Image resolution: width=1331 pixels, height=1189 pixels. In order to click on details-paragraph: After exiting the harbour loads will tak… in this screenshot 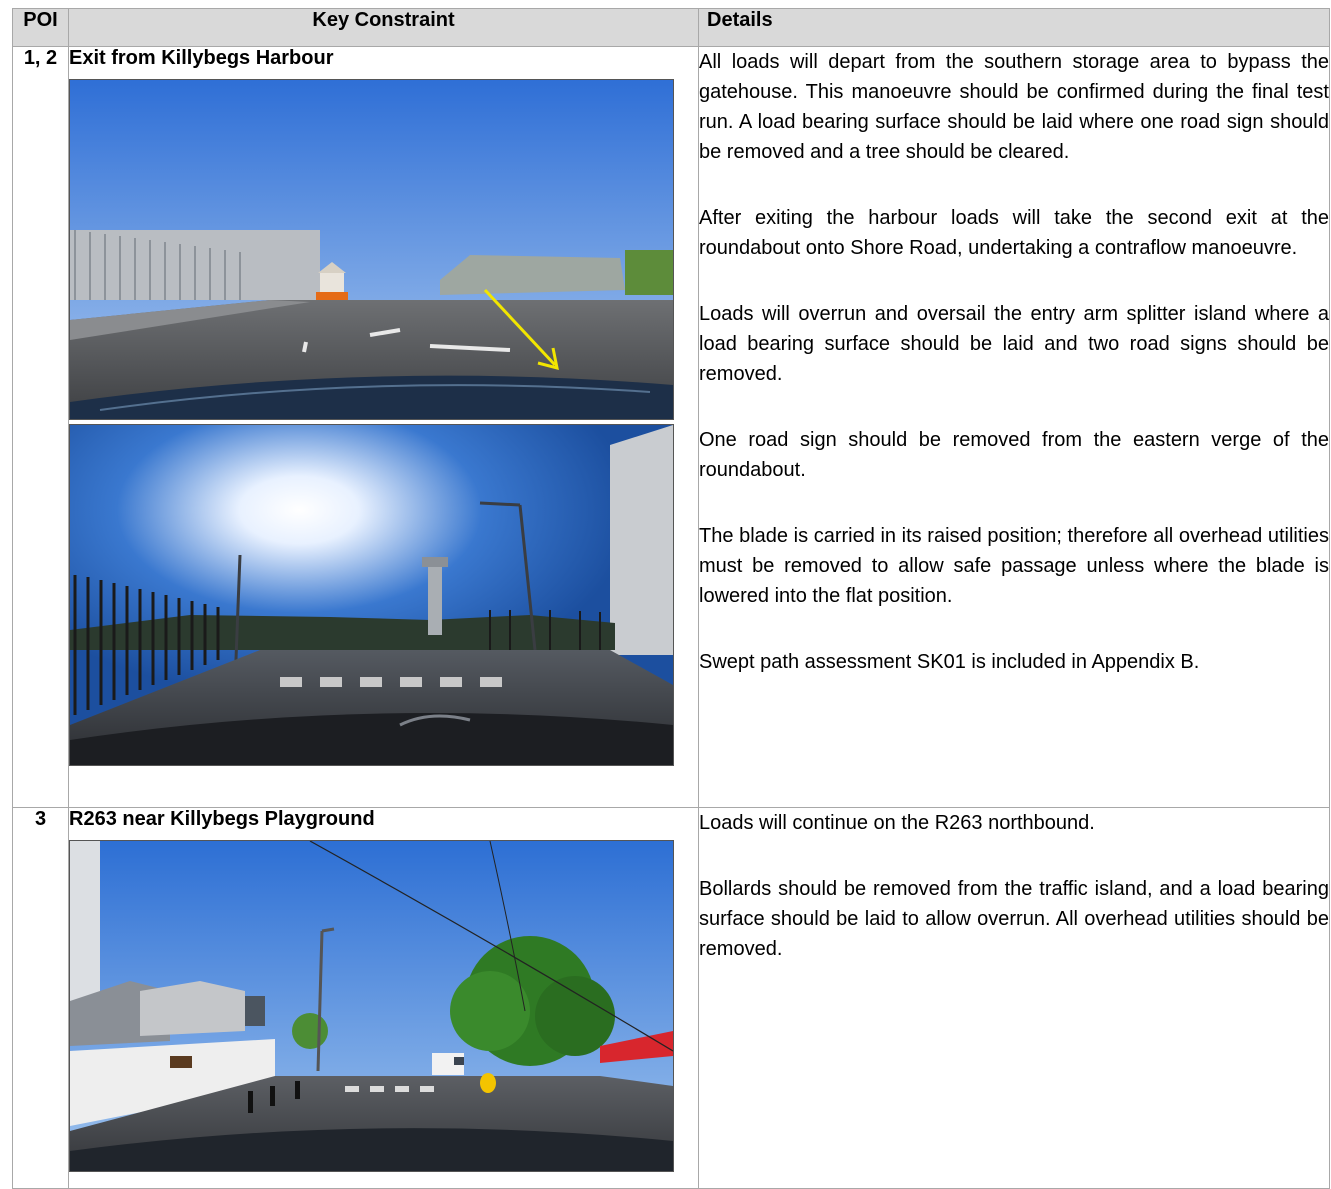, I will do `click(1014, 233)`.